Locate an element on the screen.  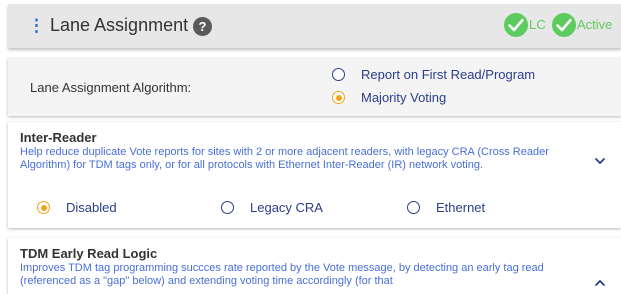
option-ethernet-label: Ethernet is located at coordinates (460, 207).